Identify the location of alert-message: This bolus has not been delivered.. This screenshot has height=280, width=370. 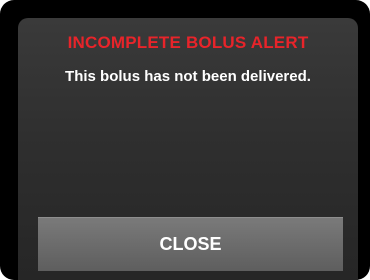
(188, 76).